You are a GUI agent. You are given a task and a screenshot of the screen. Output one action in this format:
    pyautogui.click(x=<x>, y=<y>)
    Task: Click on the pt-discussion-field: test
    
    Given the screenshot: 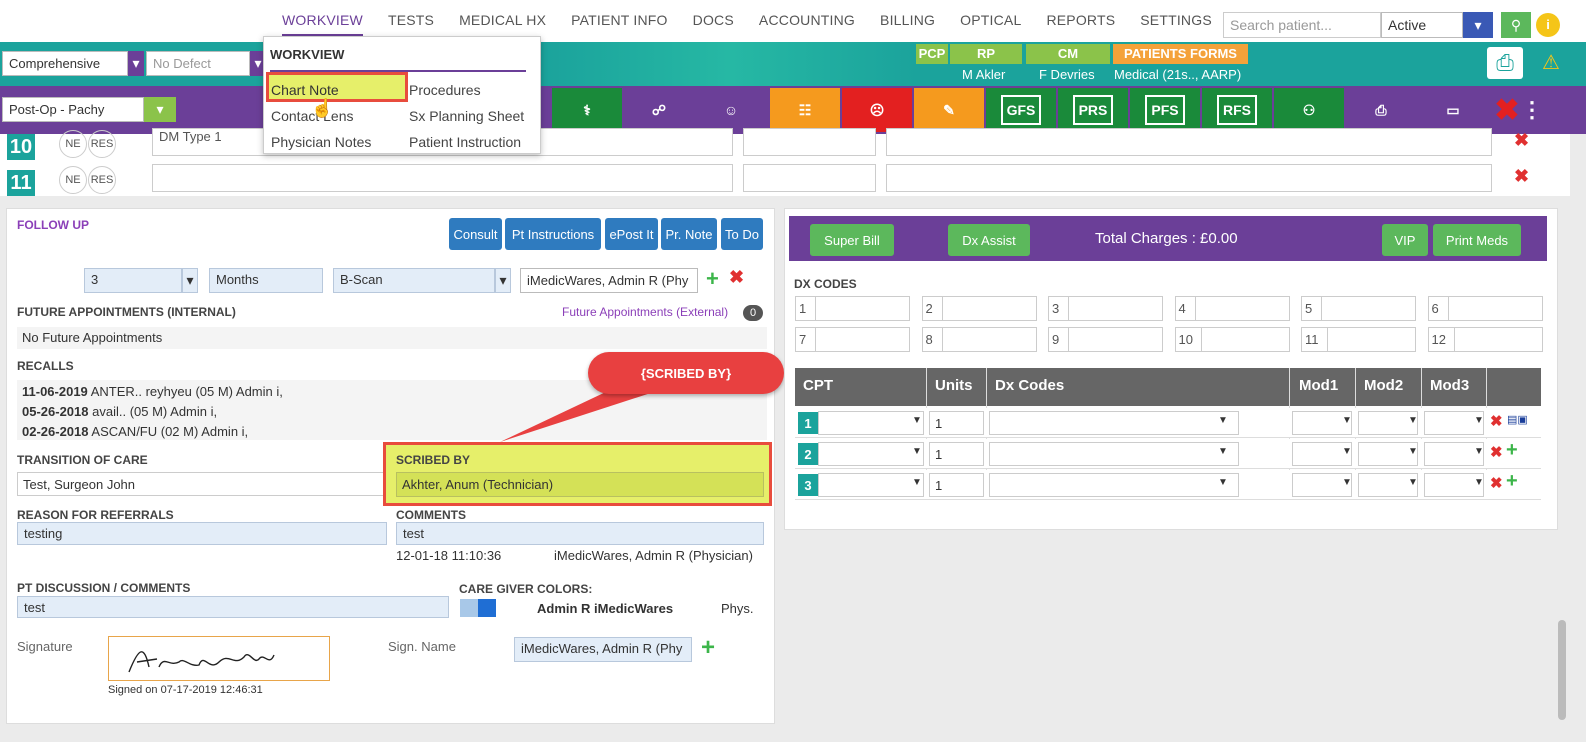 What is the action you would take?
    pyautogui.click(x=233, y=607)
    